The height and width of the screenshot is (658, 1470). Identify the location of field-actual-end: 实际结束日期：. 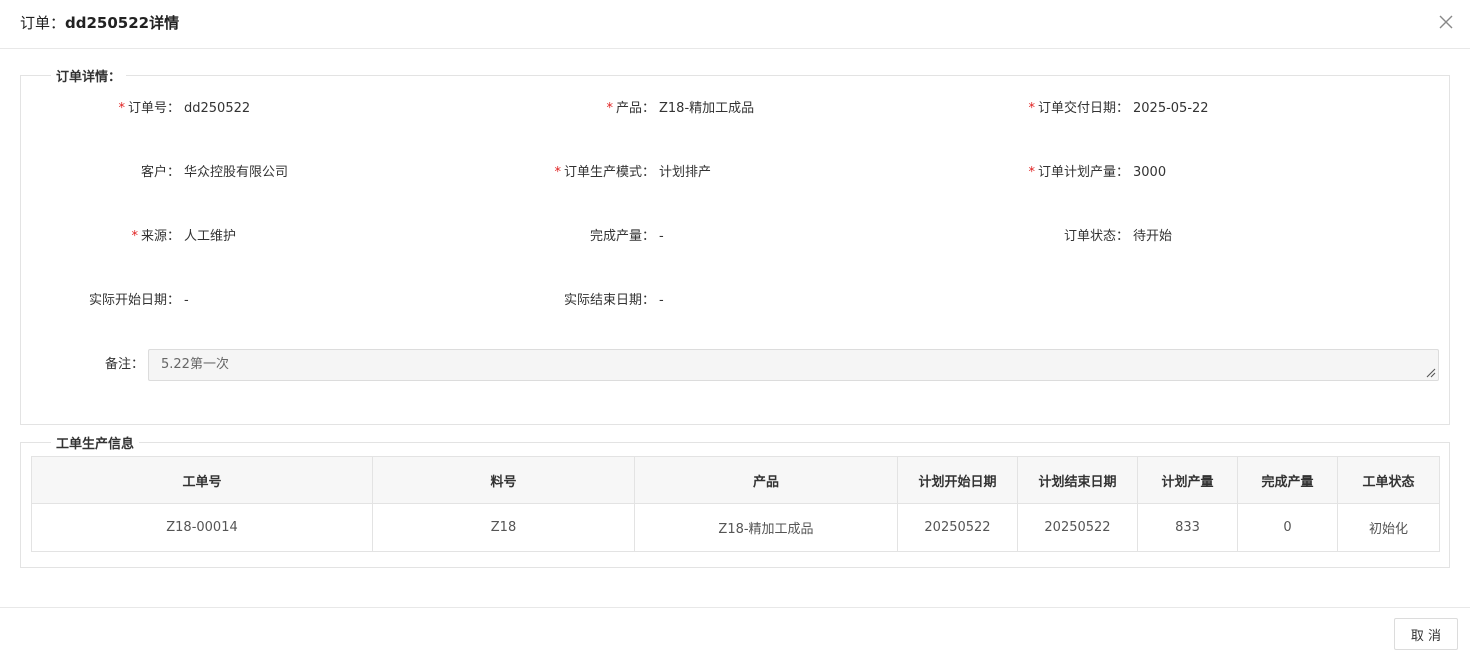
(577, 301).